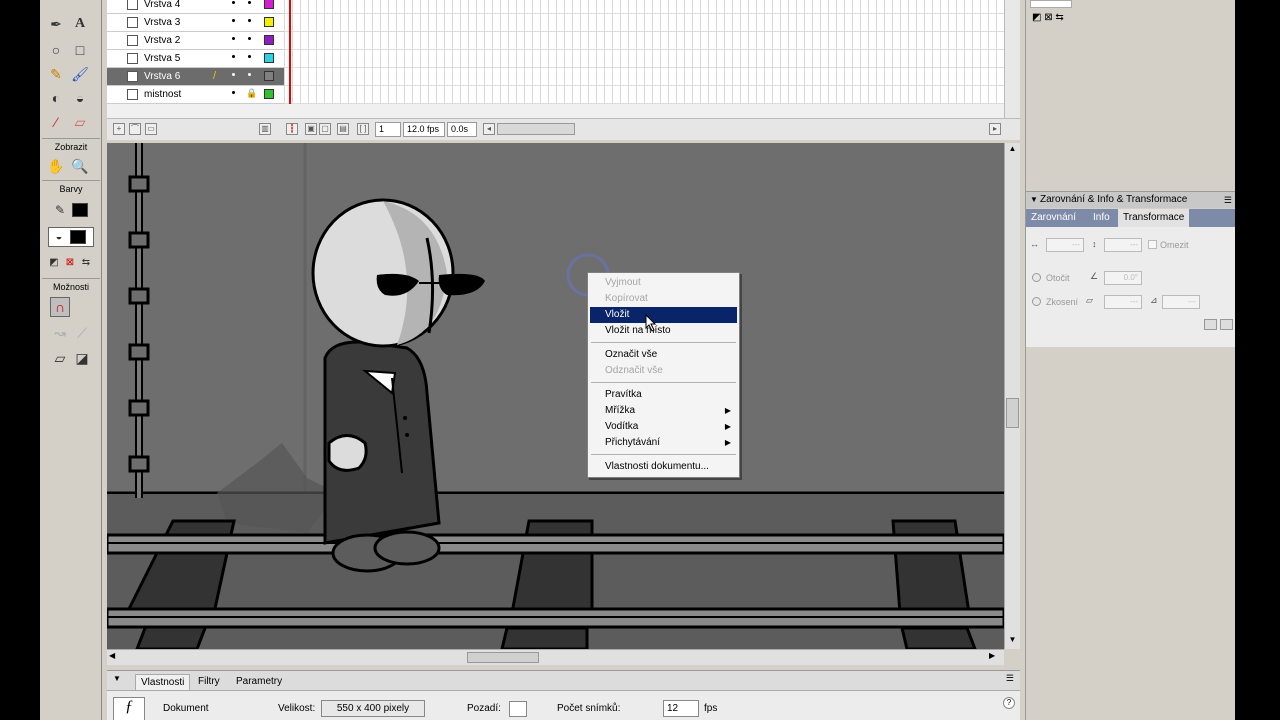 This screenshot has width=1280, height=720. I want to click on pencil-icon: ✎, so click(56, 74).